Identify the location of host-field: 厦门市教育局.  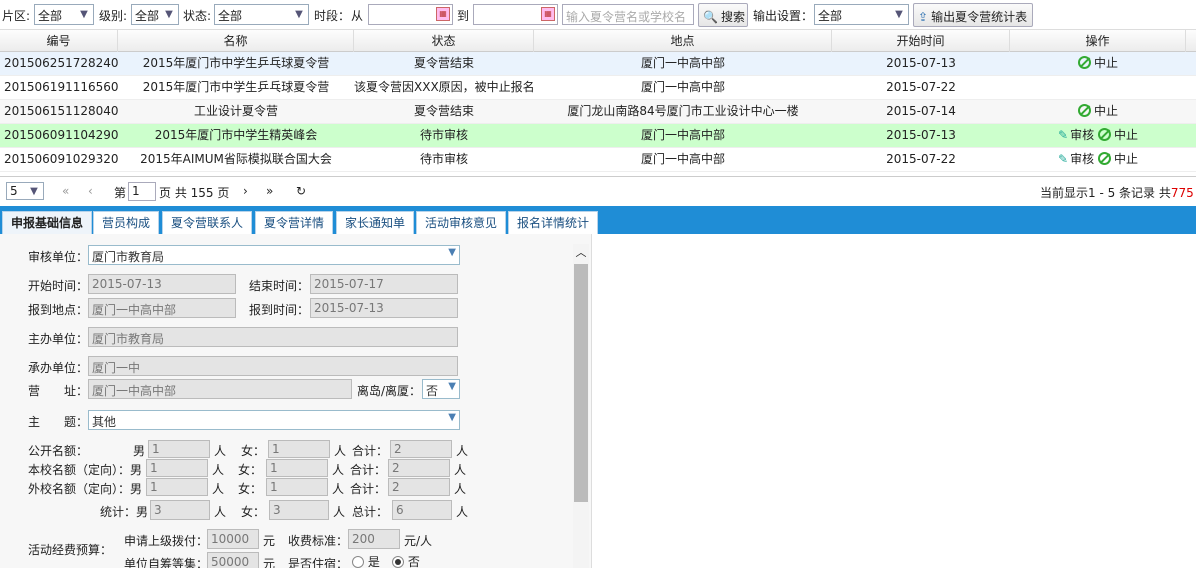
(273, 337).